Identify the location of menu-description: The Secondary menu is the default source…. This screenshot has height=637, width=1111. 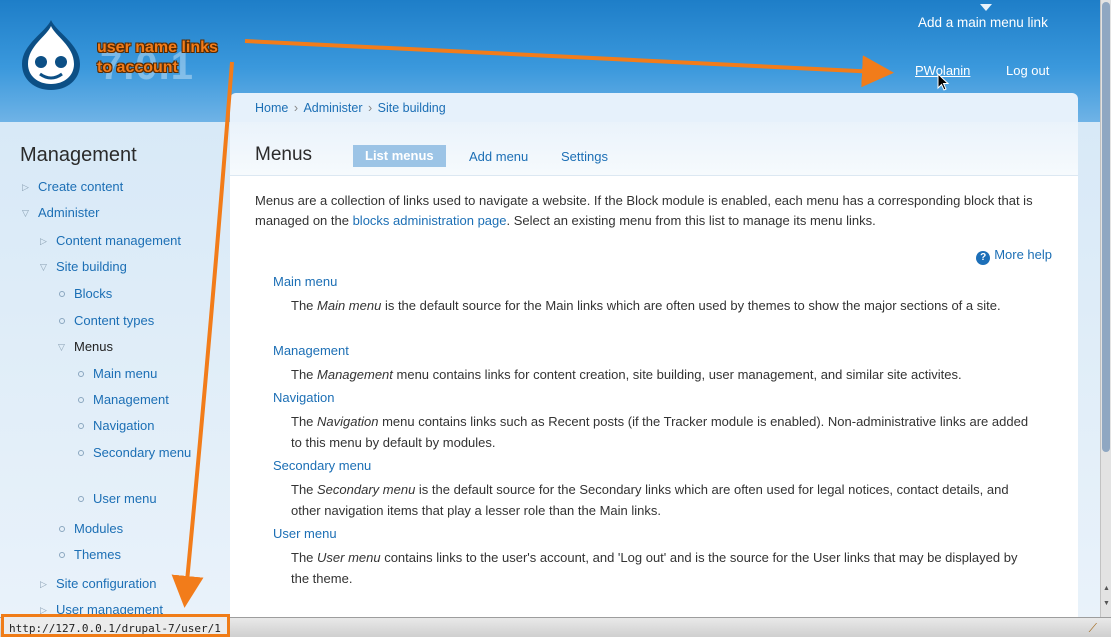
(650, 500).